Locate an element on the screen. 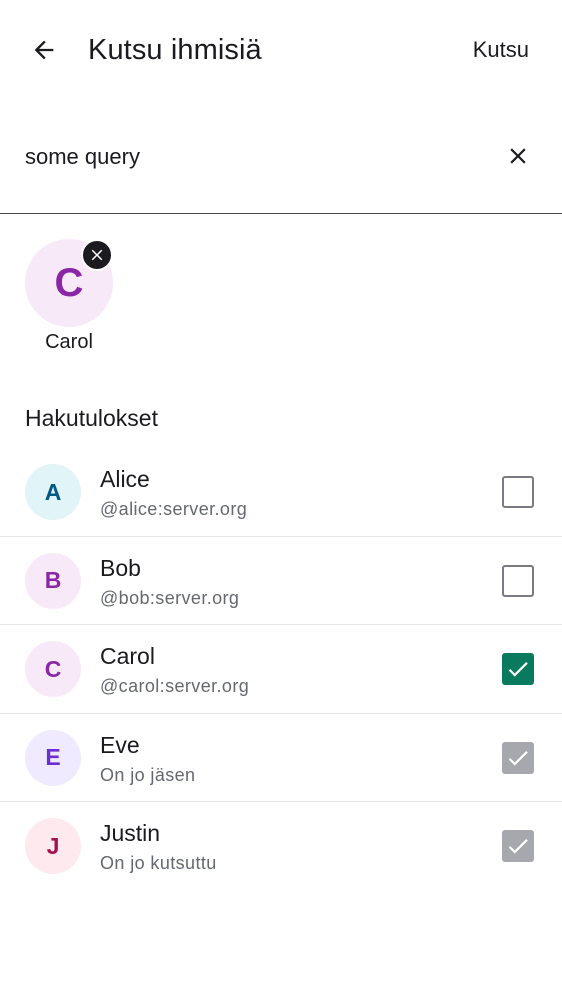 Image resolution: width=562 pixels, height=1000 pixels. back-button is located at coordinates (44, 50).